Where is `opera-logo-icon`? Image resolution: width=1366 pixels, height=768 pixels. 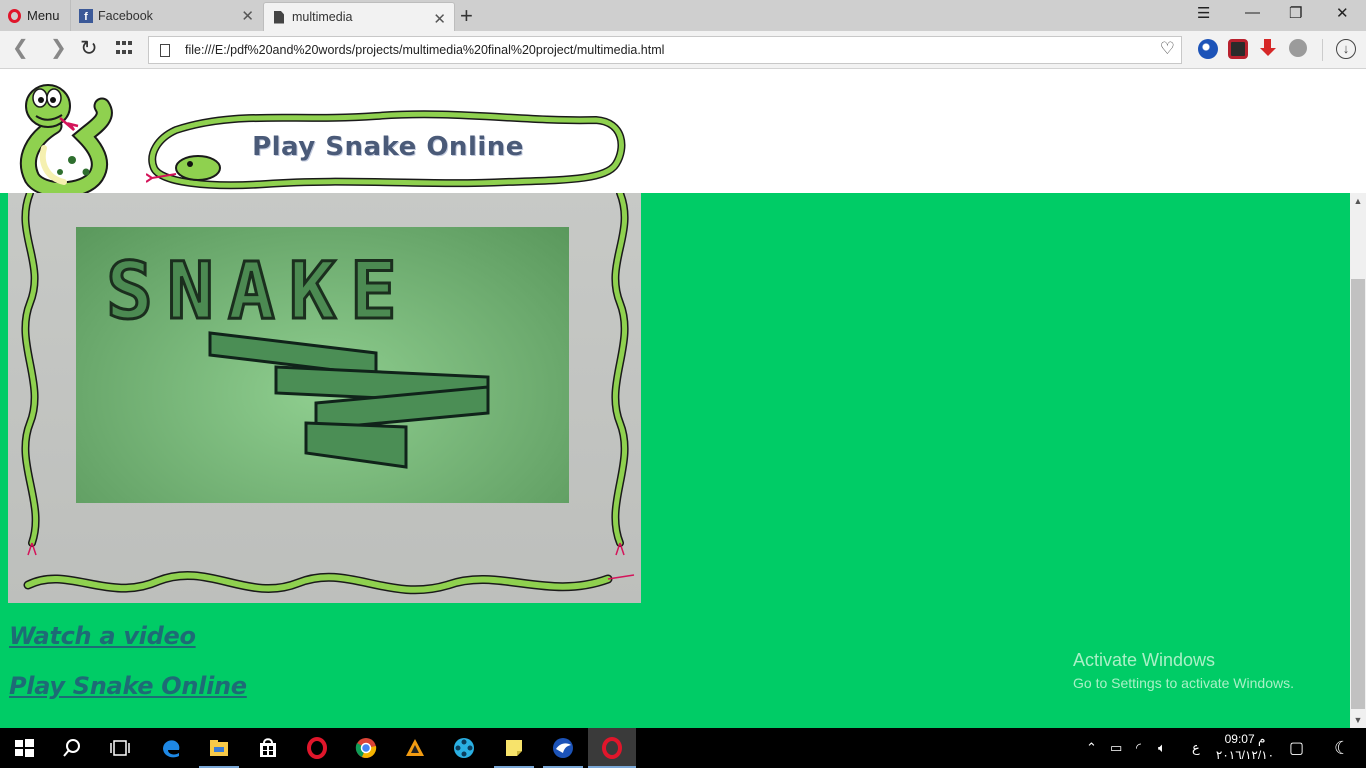
opera-logo-icon is located at coordinates (14, 15).